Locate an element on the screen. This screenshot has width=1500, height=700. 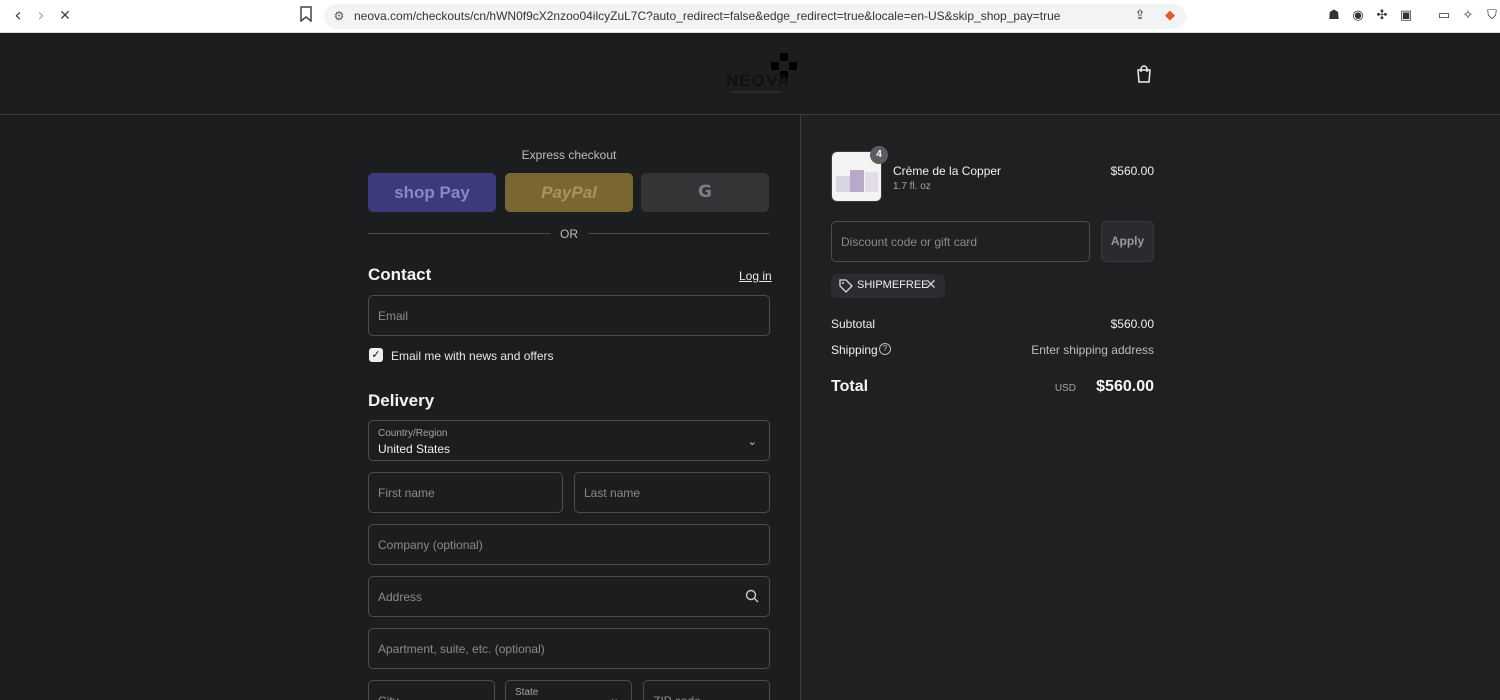
bookmark-icon is located at coordinates (306, 16).